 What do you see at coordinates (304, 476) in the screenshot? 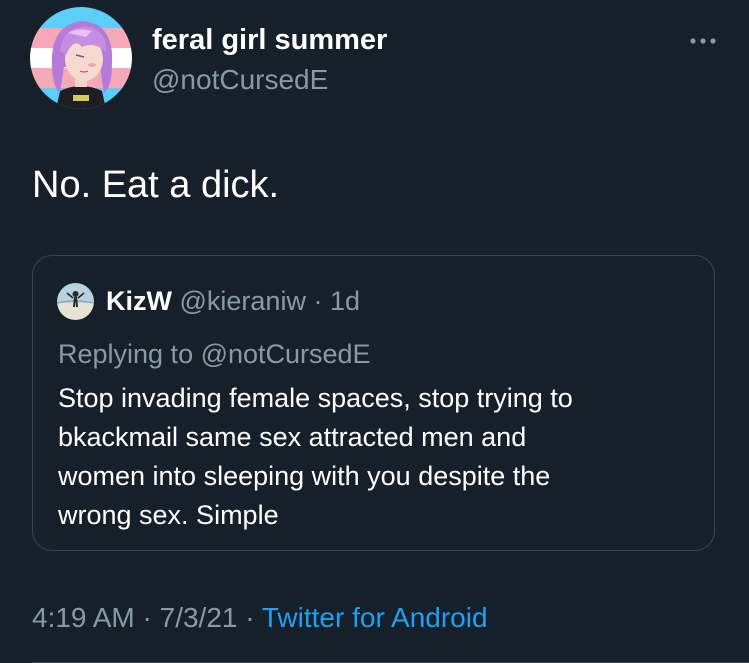
I see `quoted-text-line: women into sleeping with you despite the` at bounding box center [304, 476].